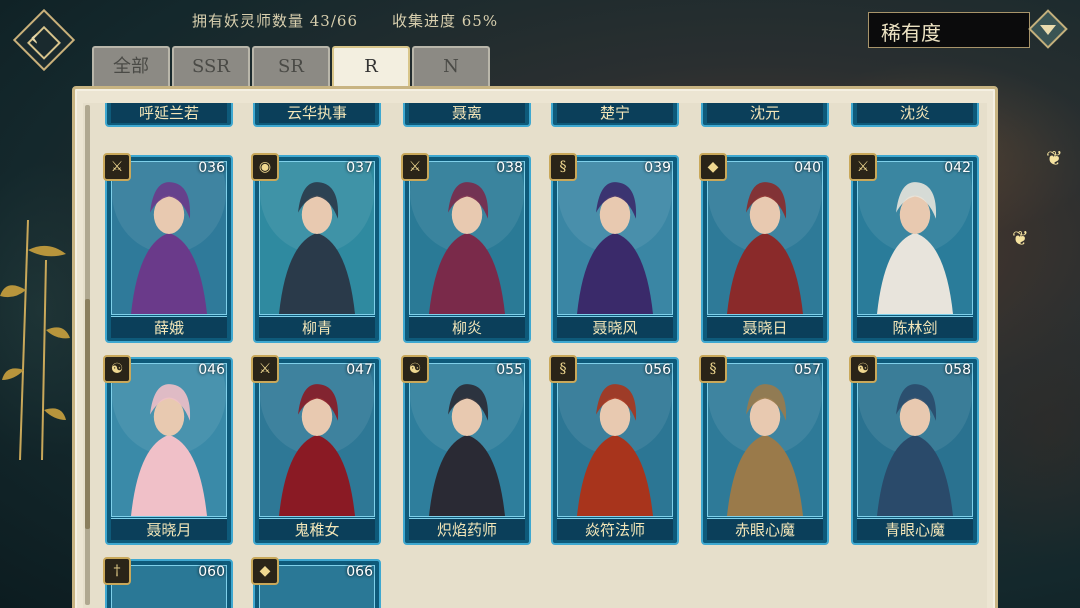 The image size is (1080, 608). What do you see at coordinates (657, 168) in the screenshot?
I see `card-number: 039` at bounding box center [657, 168].